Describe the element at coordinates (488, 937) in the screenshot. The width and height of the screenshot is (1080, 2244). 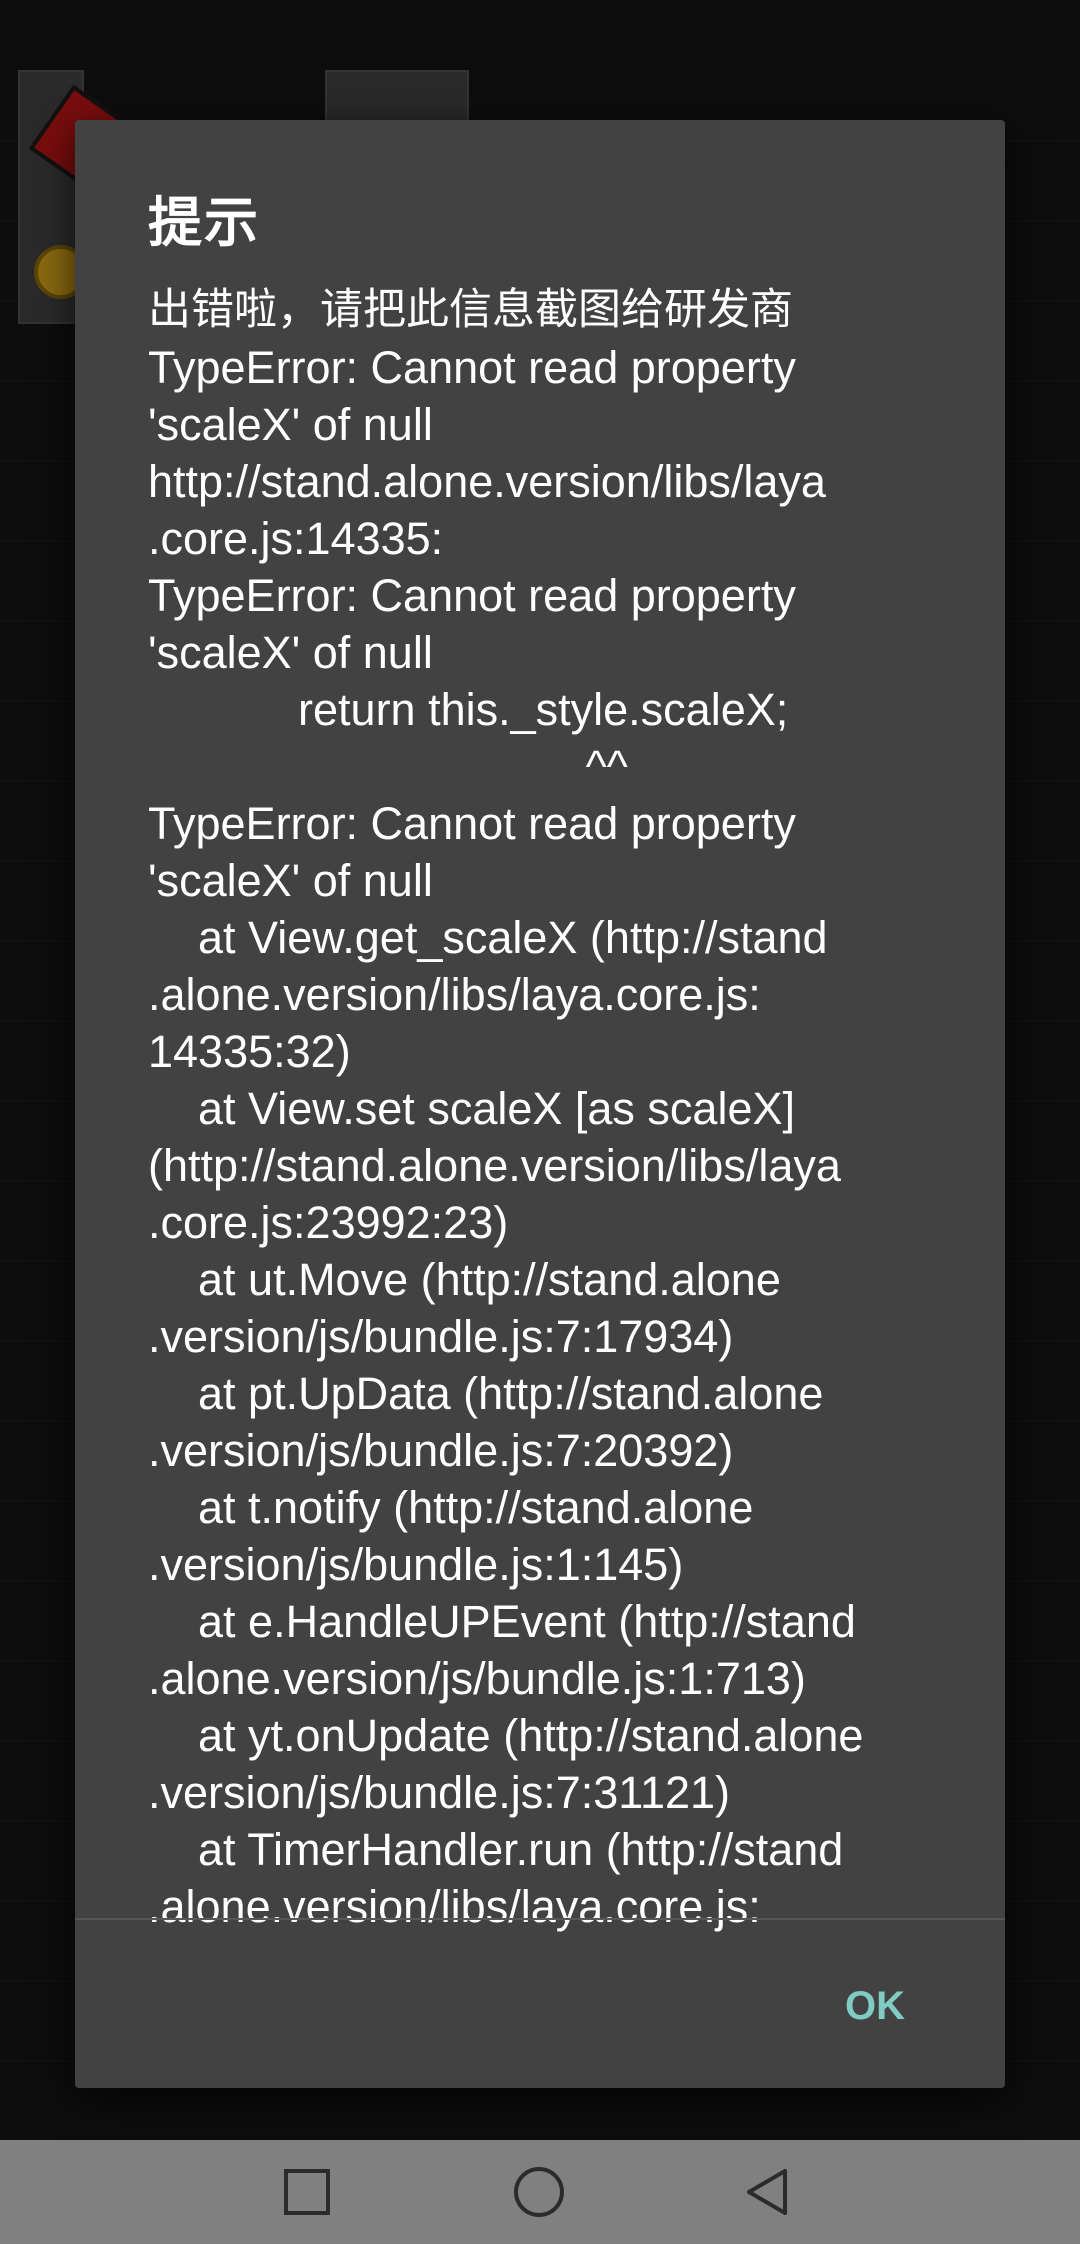
I see `message-line: at View.get_scaleX (http://stand` at that location.